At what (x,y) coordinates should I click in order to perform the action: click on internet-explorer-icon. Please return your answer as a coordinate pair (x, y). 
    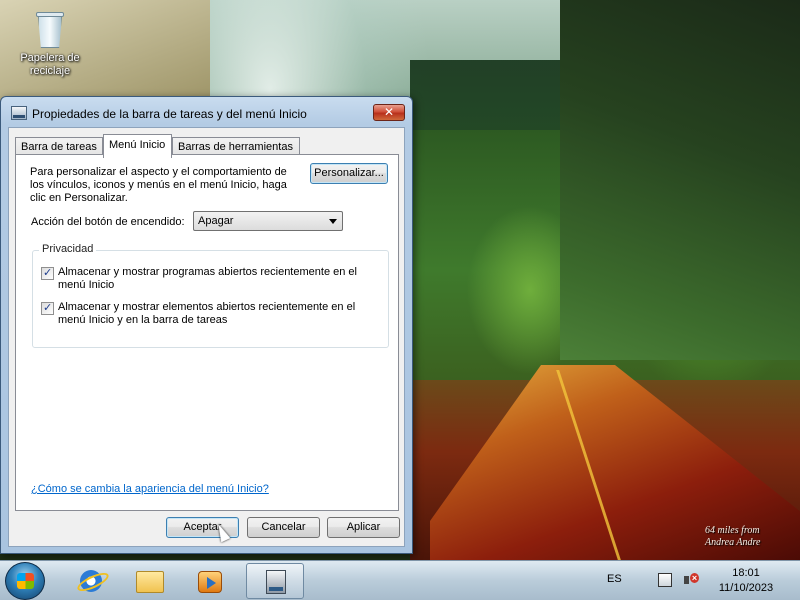
    Looking at the image, I should click on (91, 581).